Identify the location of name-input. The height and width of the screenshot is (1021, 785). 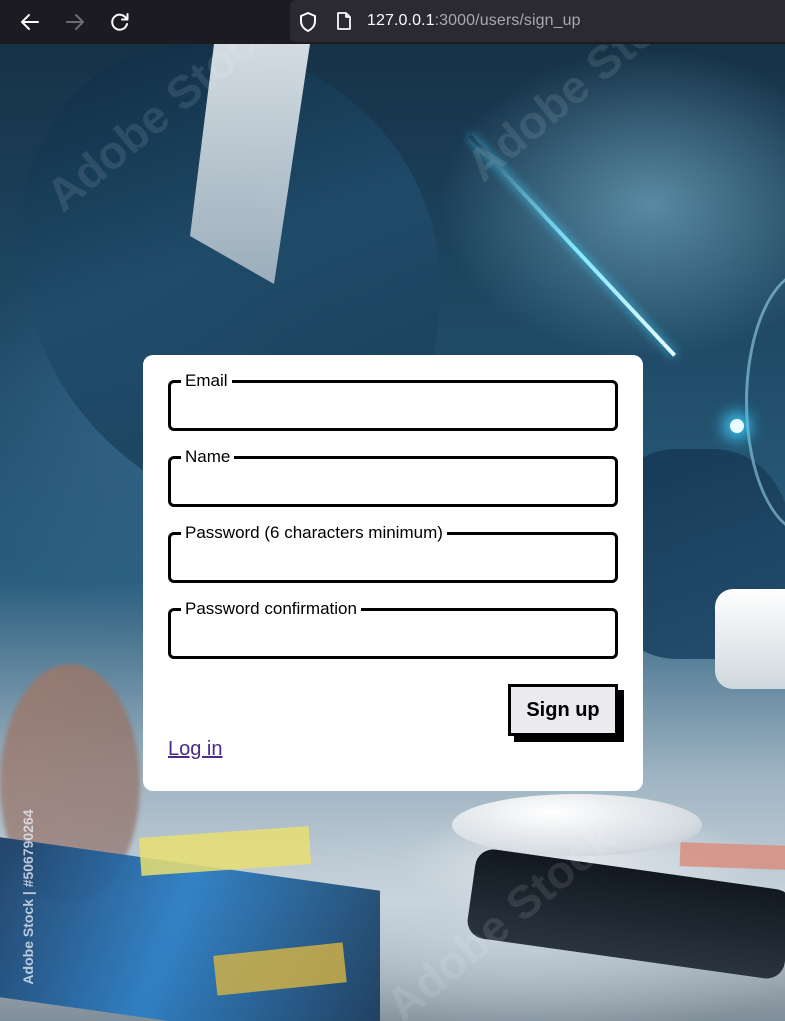
(393, 484).